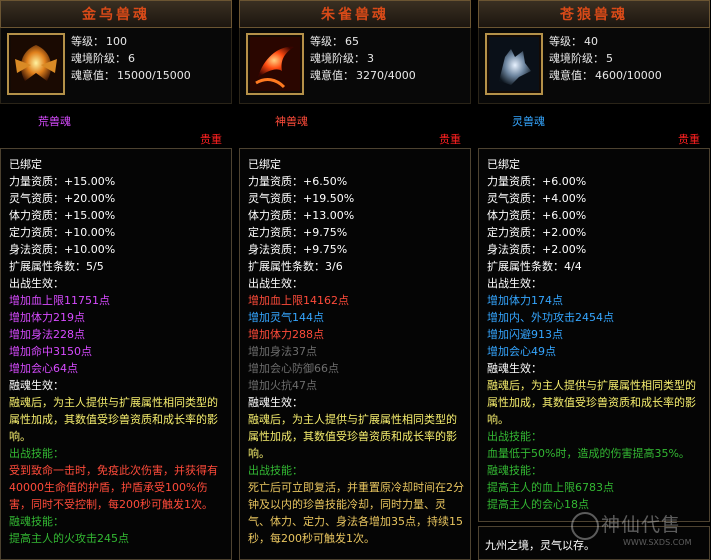  What do you see at coordinates (641, 525) in the screenshot?
I see `watermark-text: 神仙代售` at bounding box center [641, 525].